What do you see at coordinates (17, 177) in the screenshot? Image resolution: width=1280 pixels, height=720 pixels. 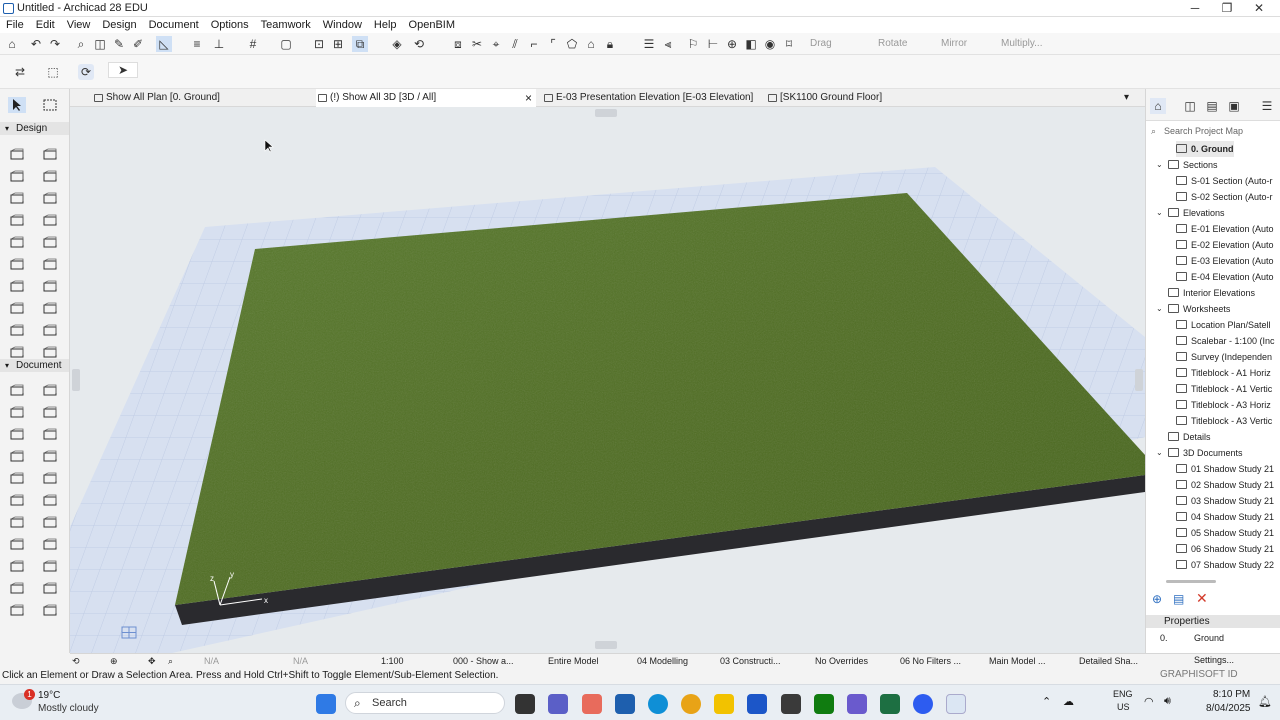 I see `door-tool-icon` at bounding box center [17, 177].